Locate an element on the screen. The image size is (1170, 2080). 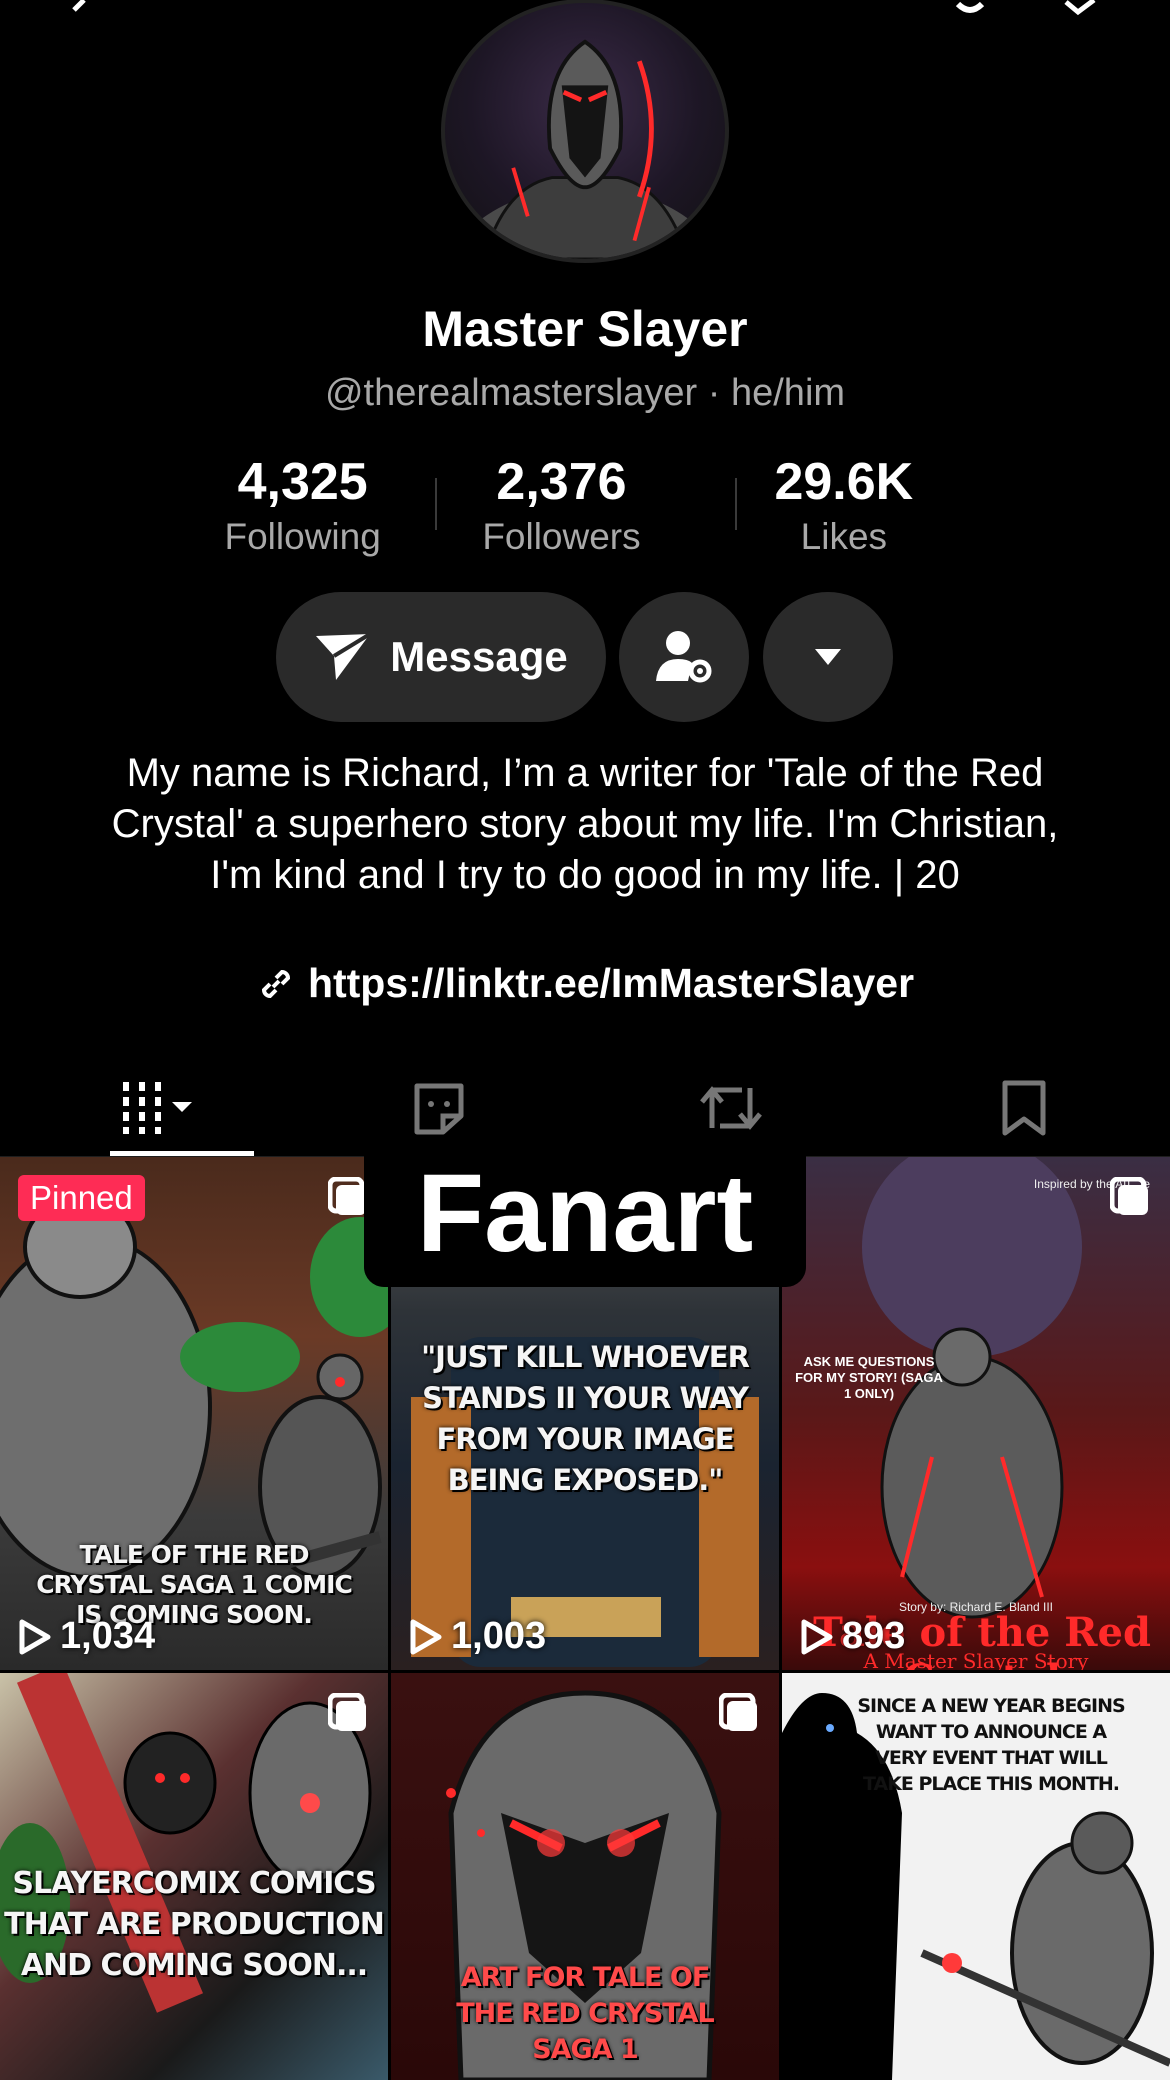
view-count-text: 1,034 is located at coordinates (108, 1636).